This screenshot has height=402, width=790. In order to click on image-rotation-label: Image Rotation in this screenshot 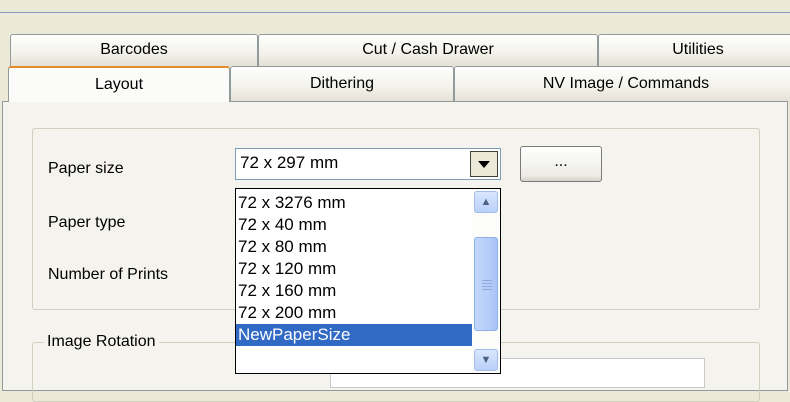, I will do `click(101, 342)`.